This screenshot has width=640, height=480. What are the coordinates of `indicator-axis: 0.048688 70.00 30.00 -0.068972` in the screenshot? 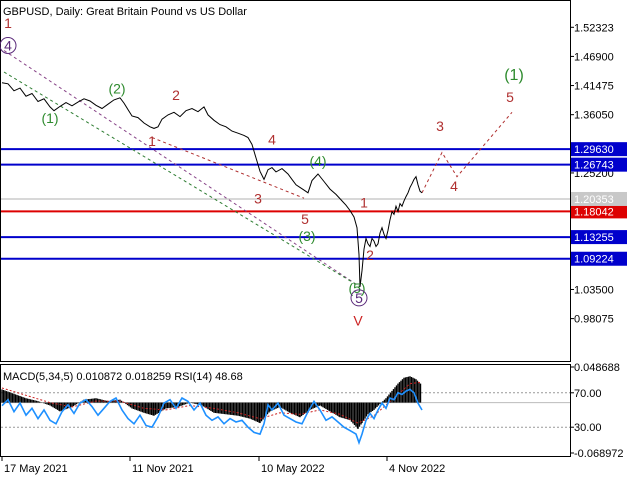 It's located at (597, 411).